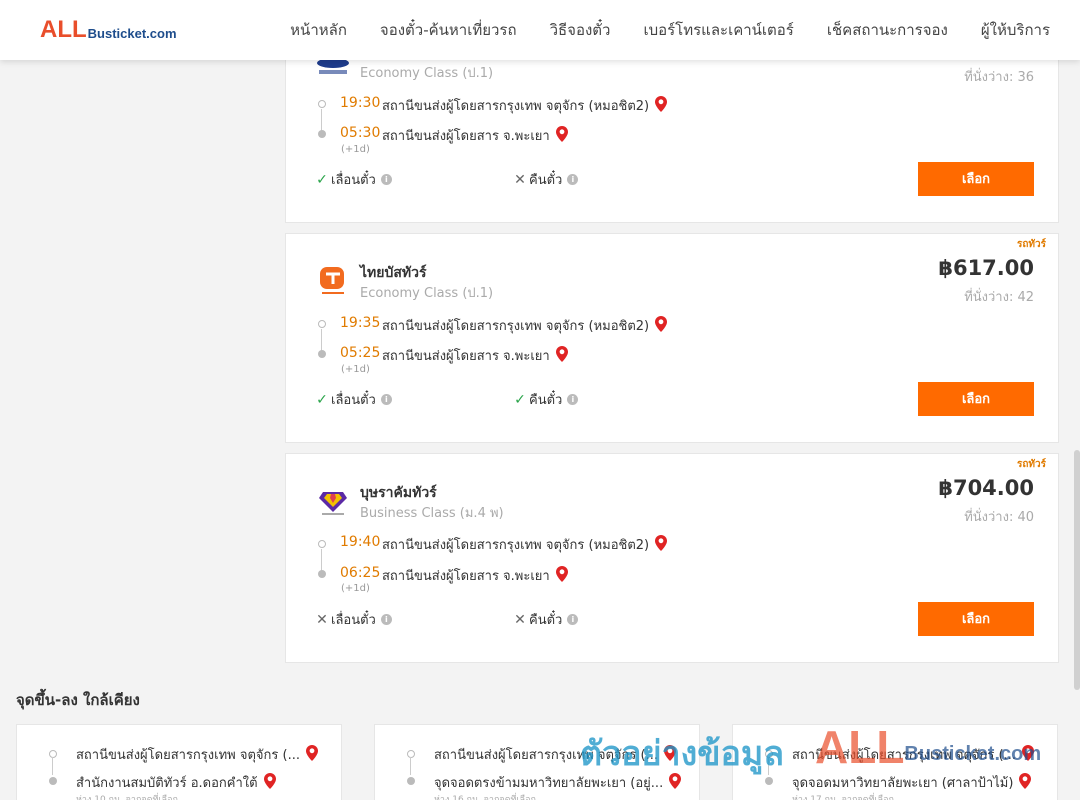  Describe the element at coordinates (353, 400) in the screenshot. I see `reschedule-label: เลื่อนตั๋ว` at that location.